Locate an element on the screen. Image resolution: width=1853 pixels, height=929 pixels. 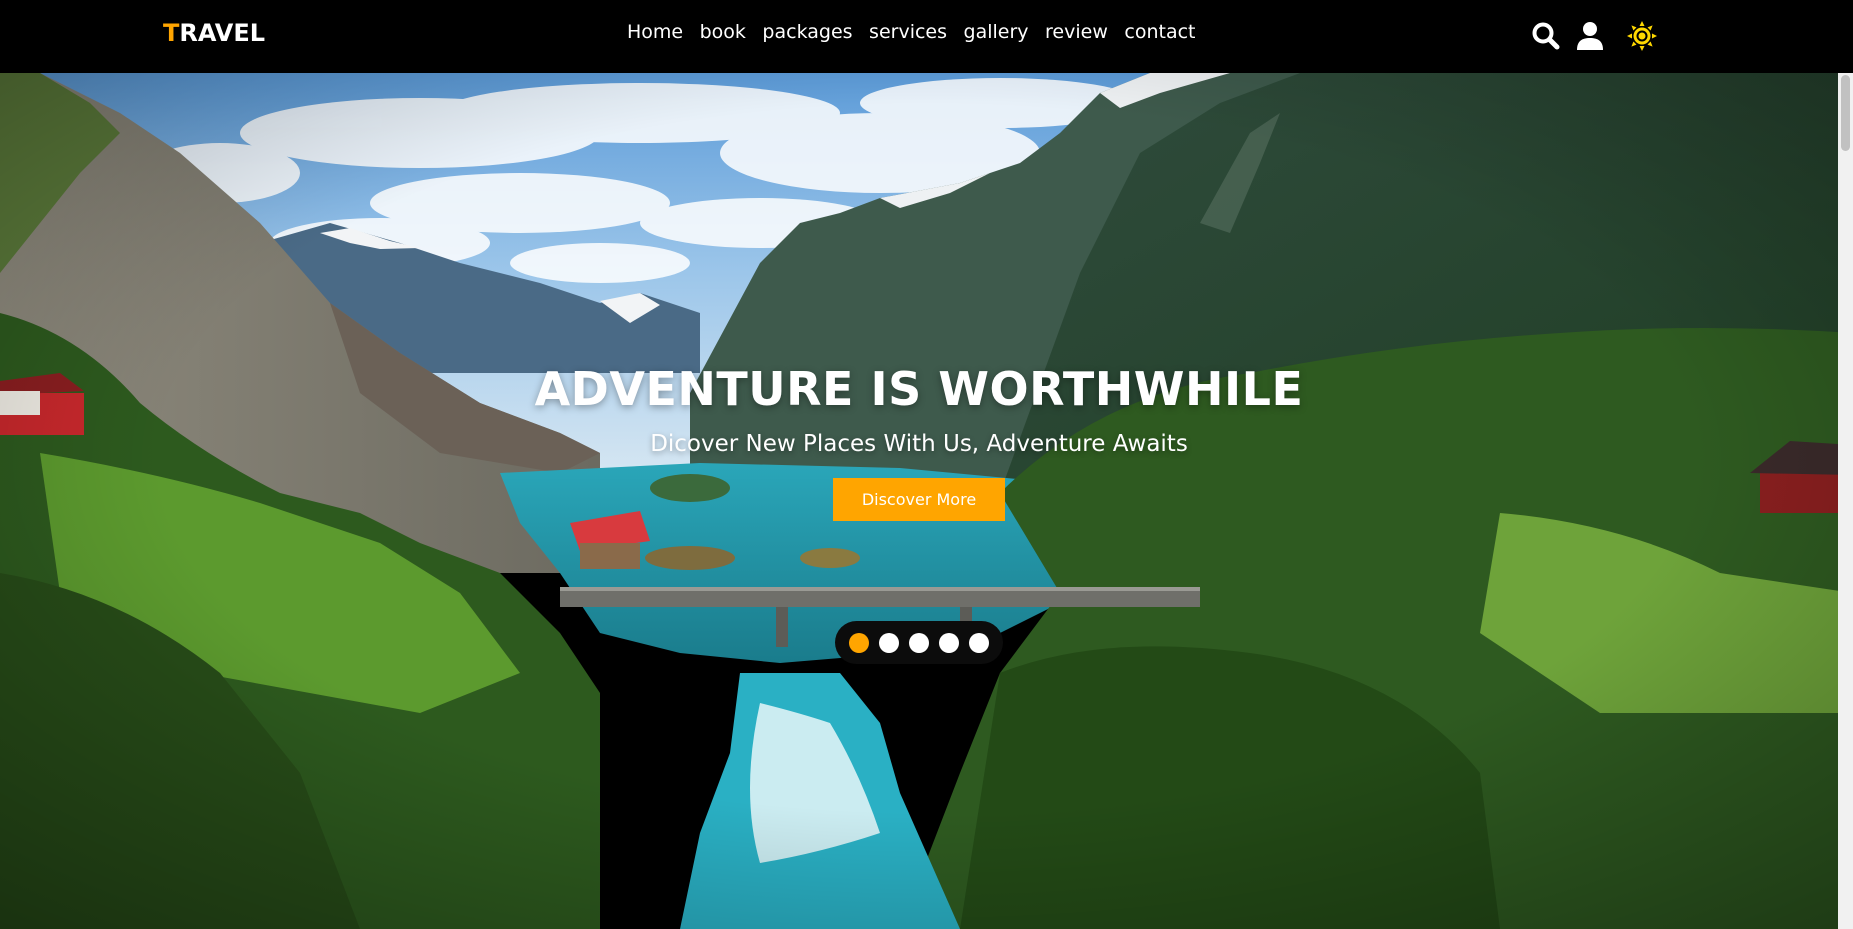
logo-text: RAVEL is located at coordinates (222, 33).